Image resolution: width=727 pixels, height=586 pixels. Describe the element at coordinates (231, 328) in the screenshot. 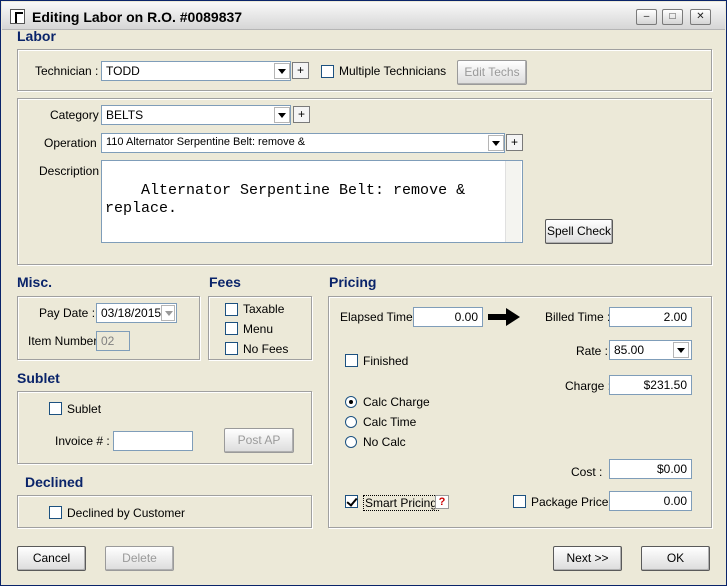

I see `menu-checkbox` at that location.